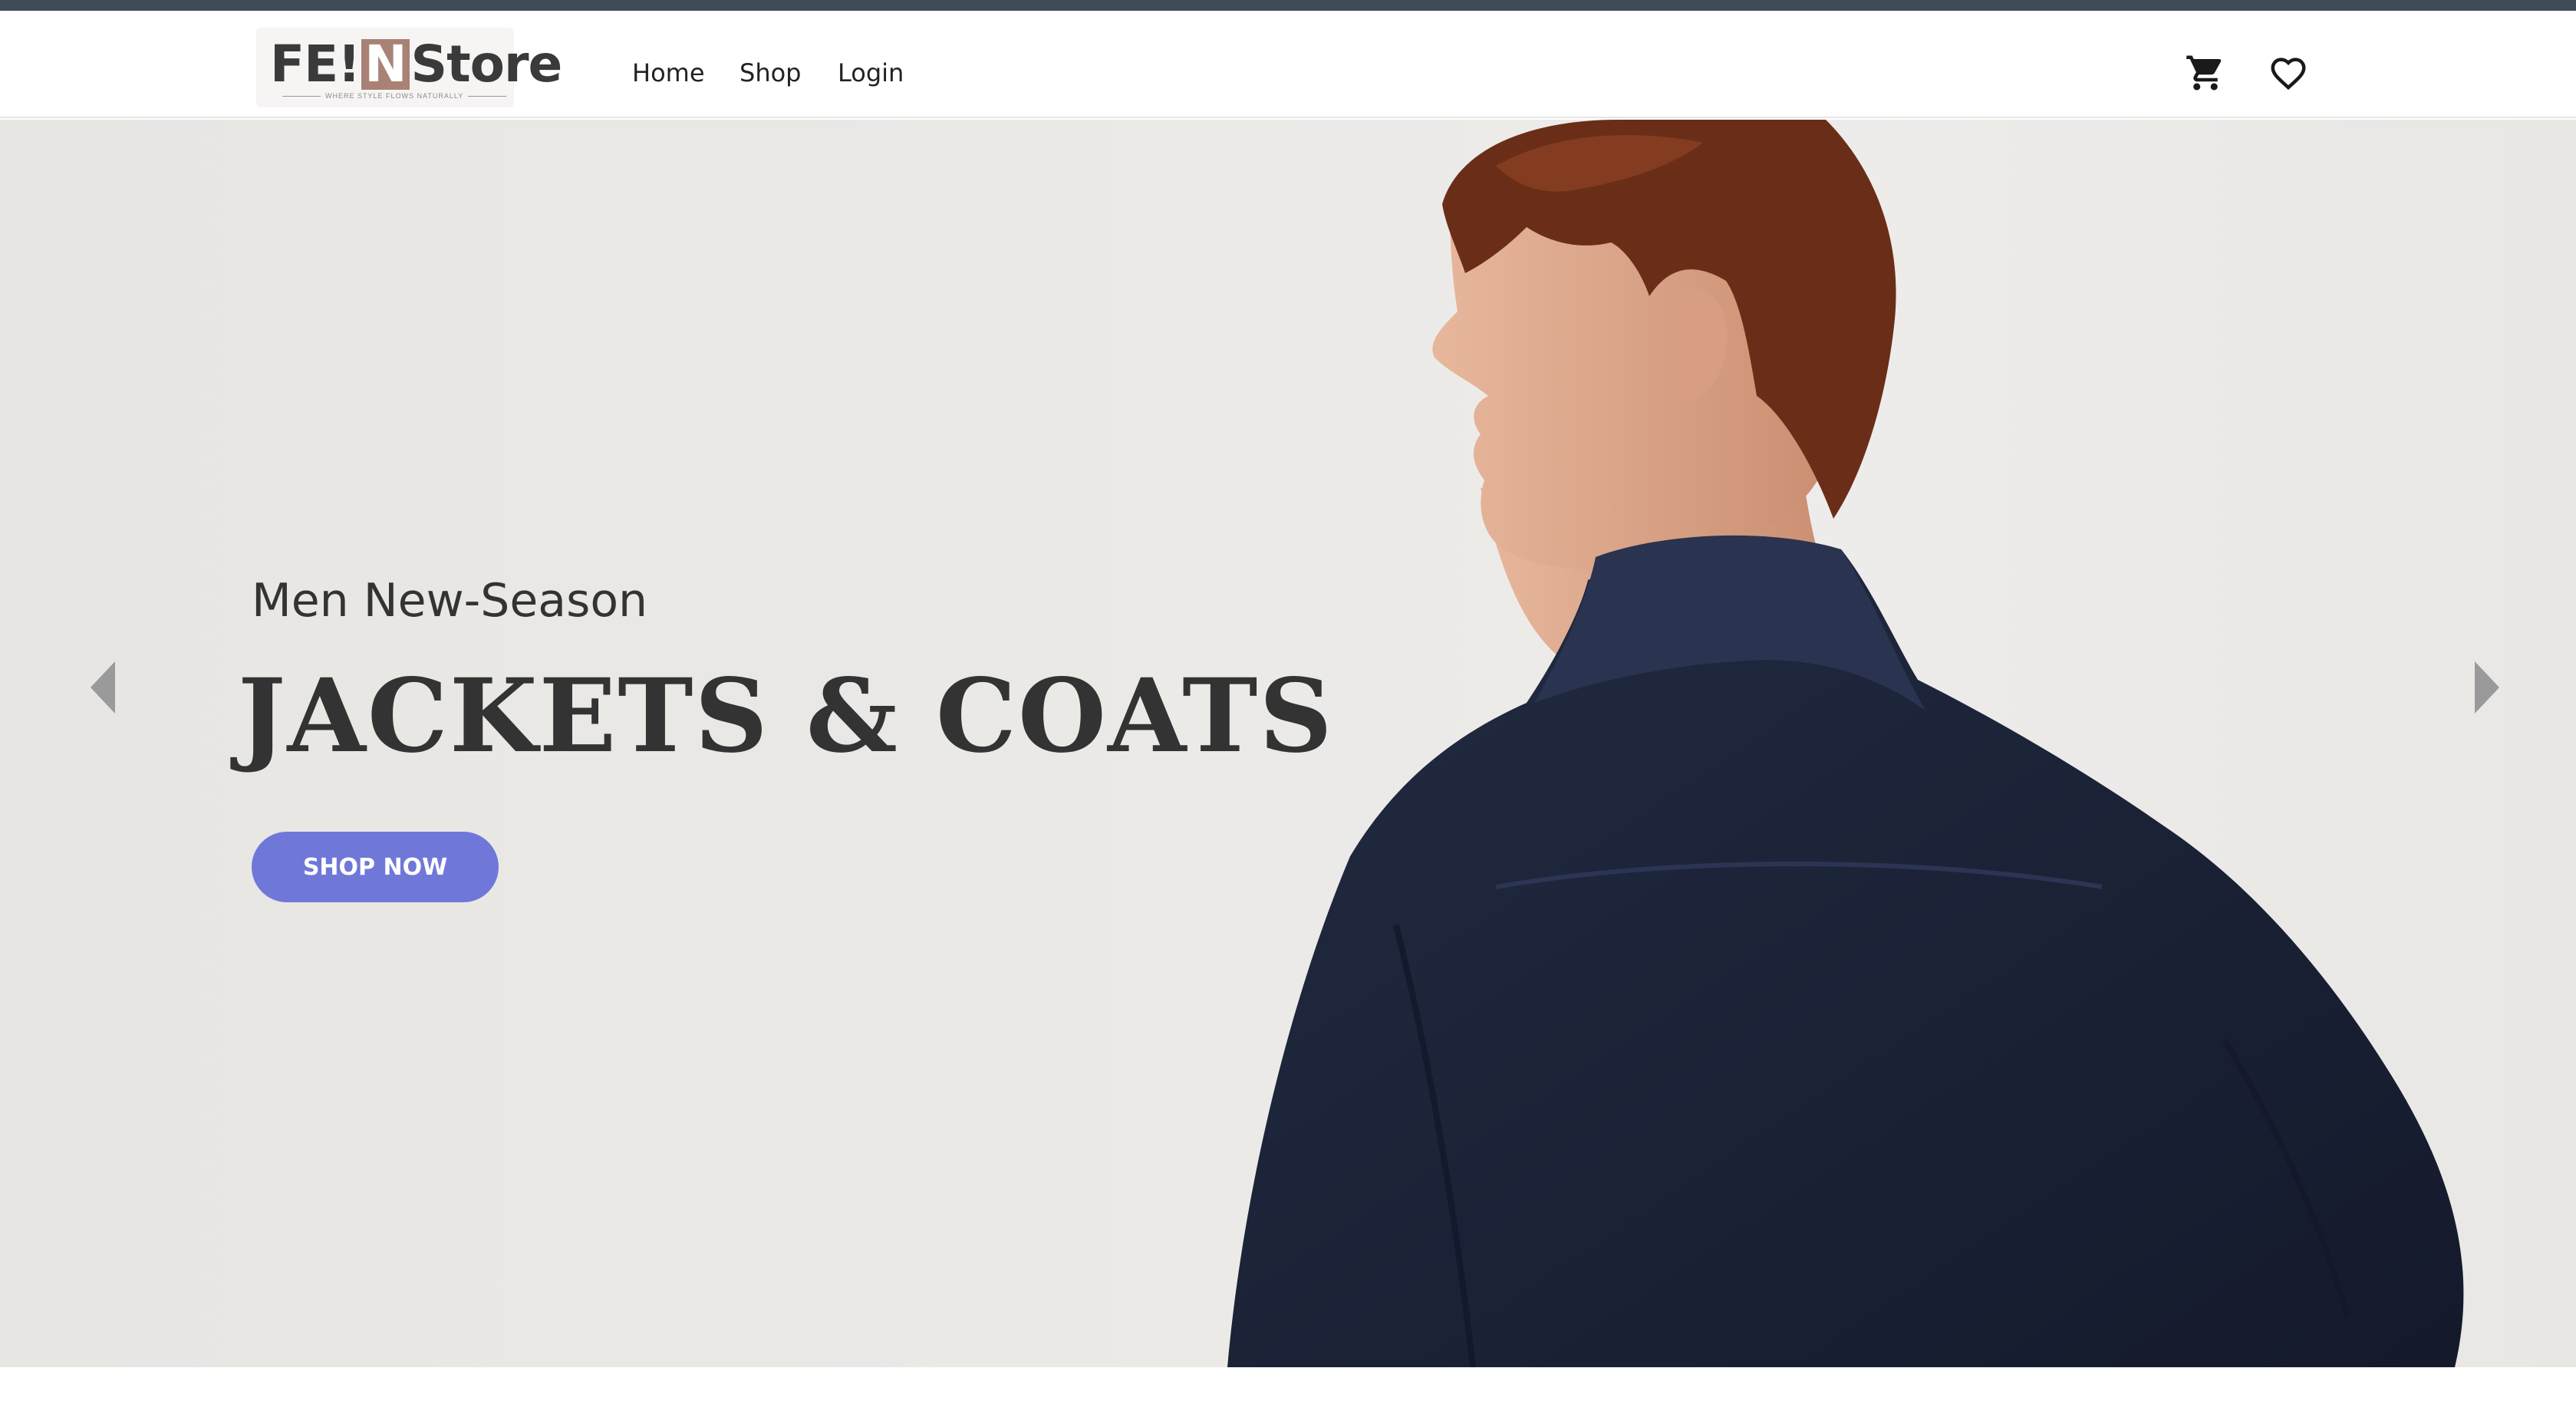  I want to click on slider-prev-button, so click(102, 687).